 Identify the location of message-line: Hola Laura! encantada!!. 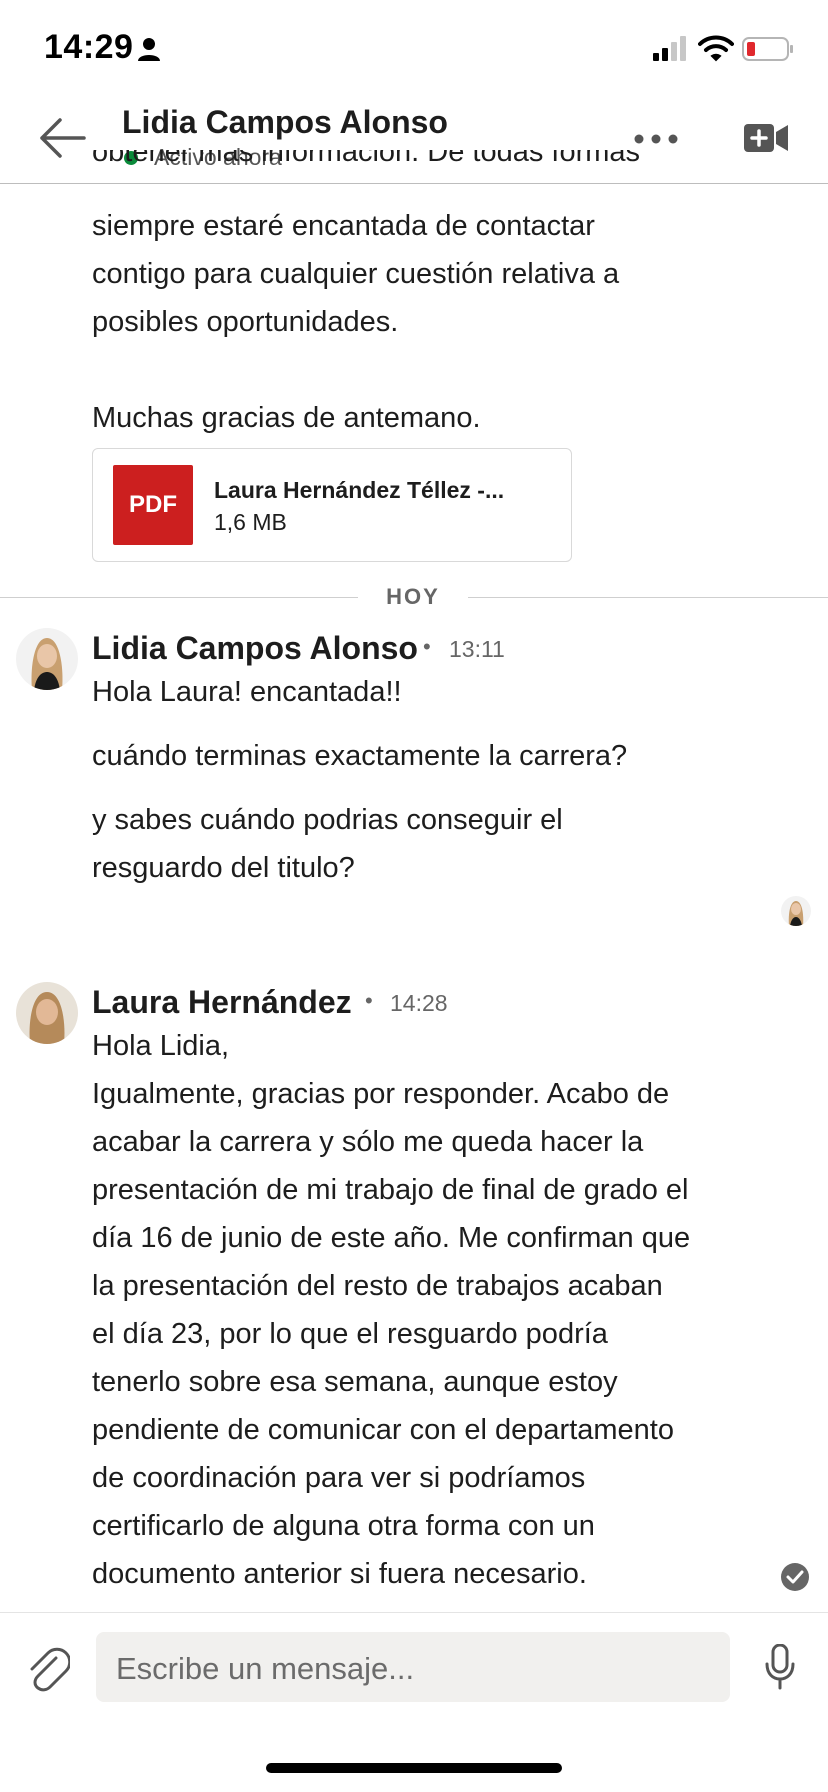
(247, 692).